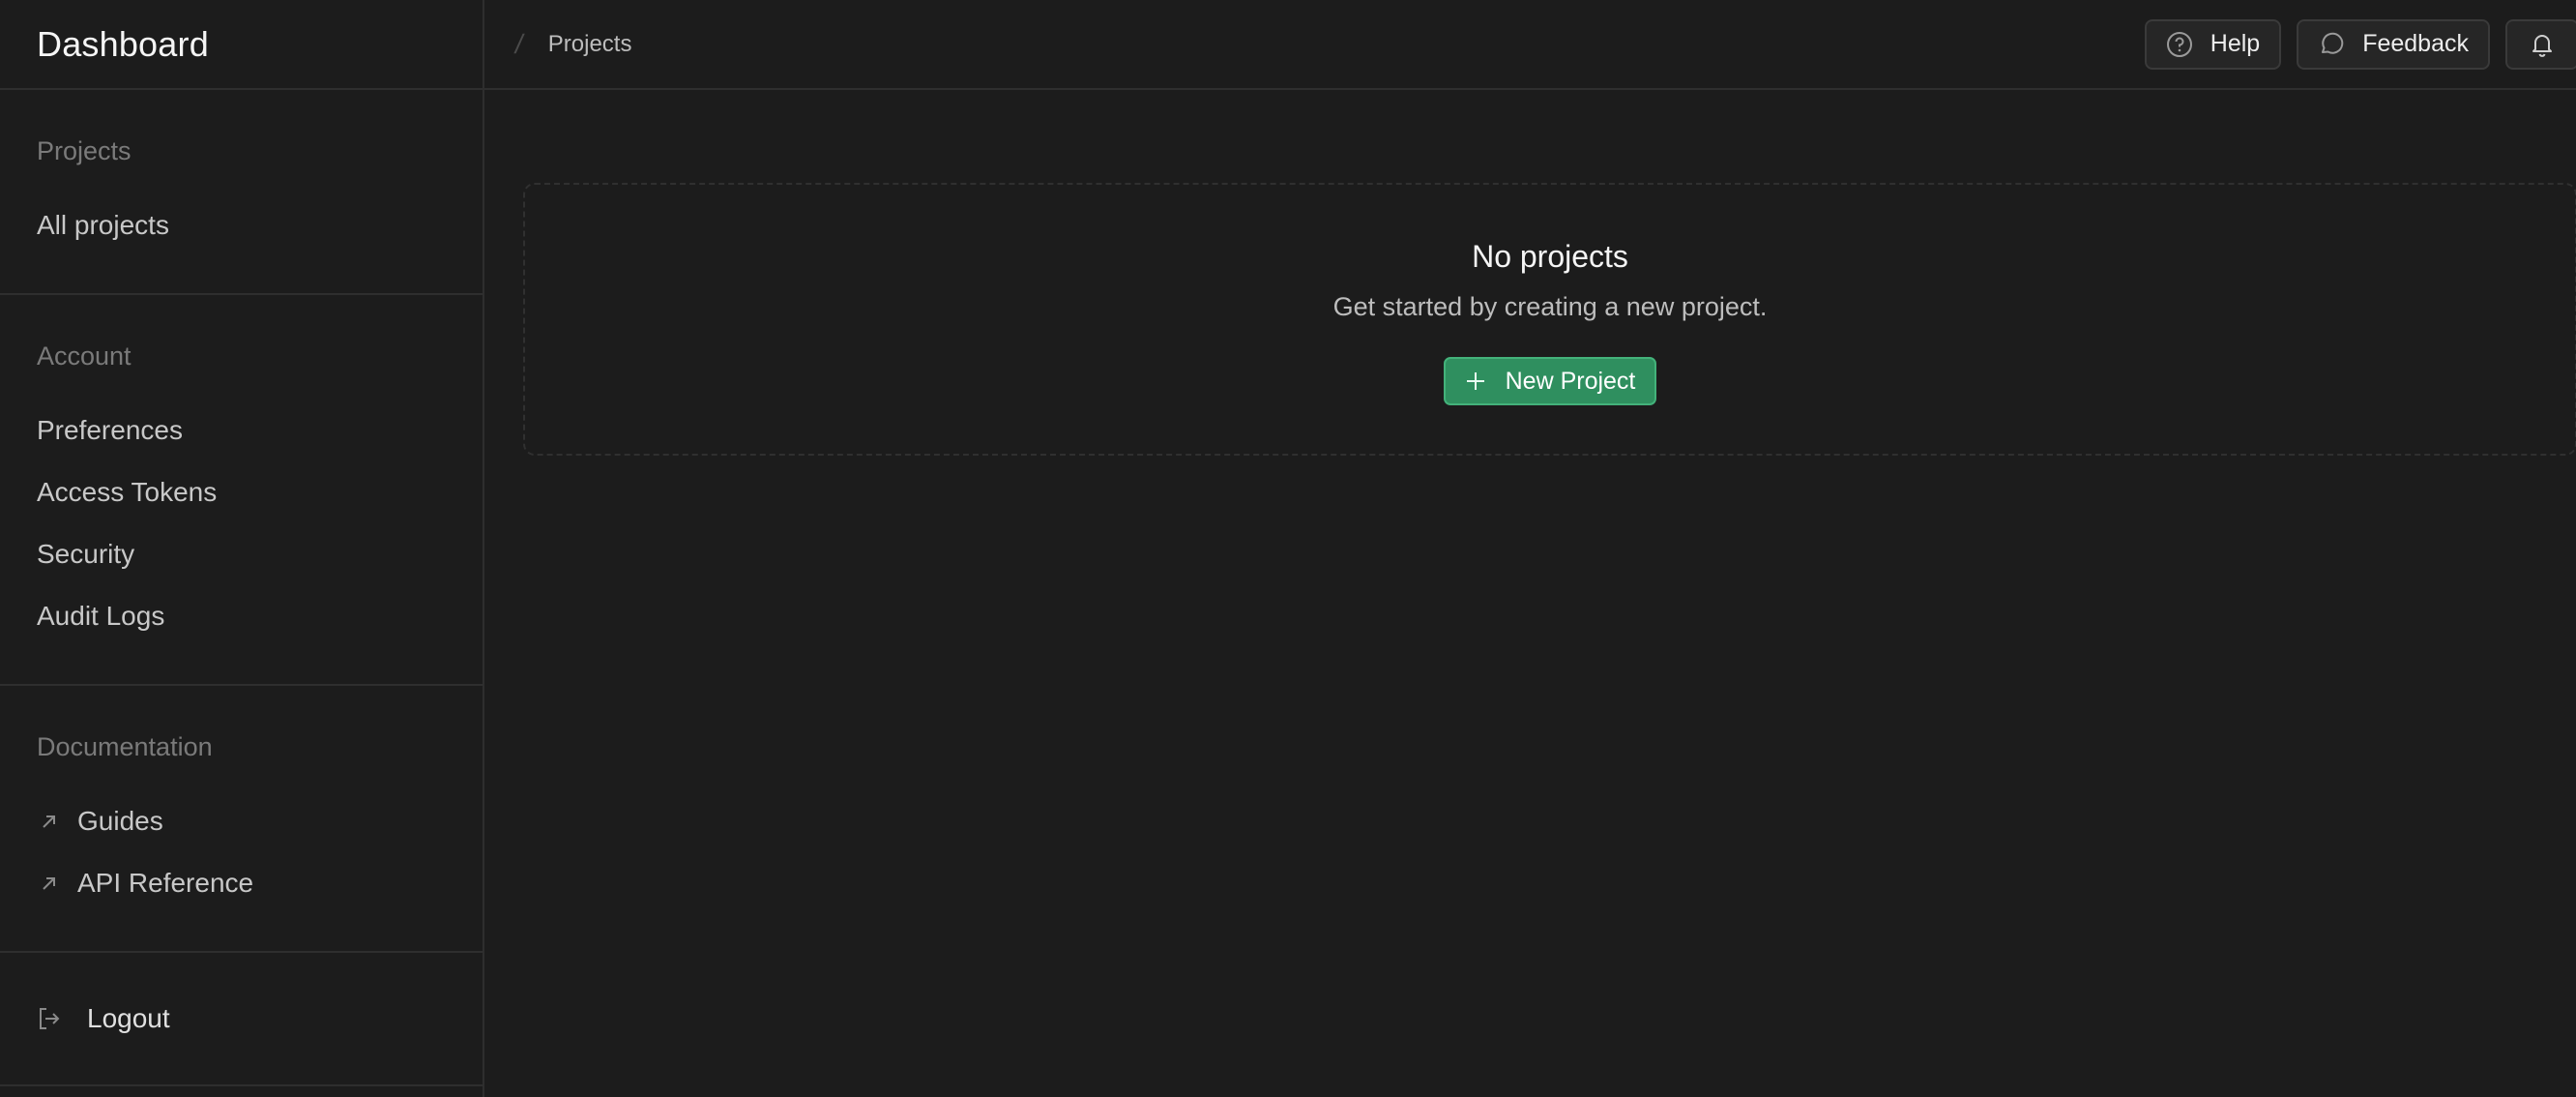  Describe the element at coordinates (1475, 382) in the screenshot. I see `plus-icon` at that location.